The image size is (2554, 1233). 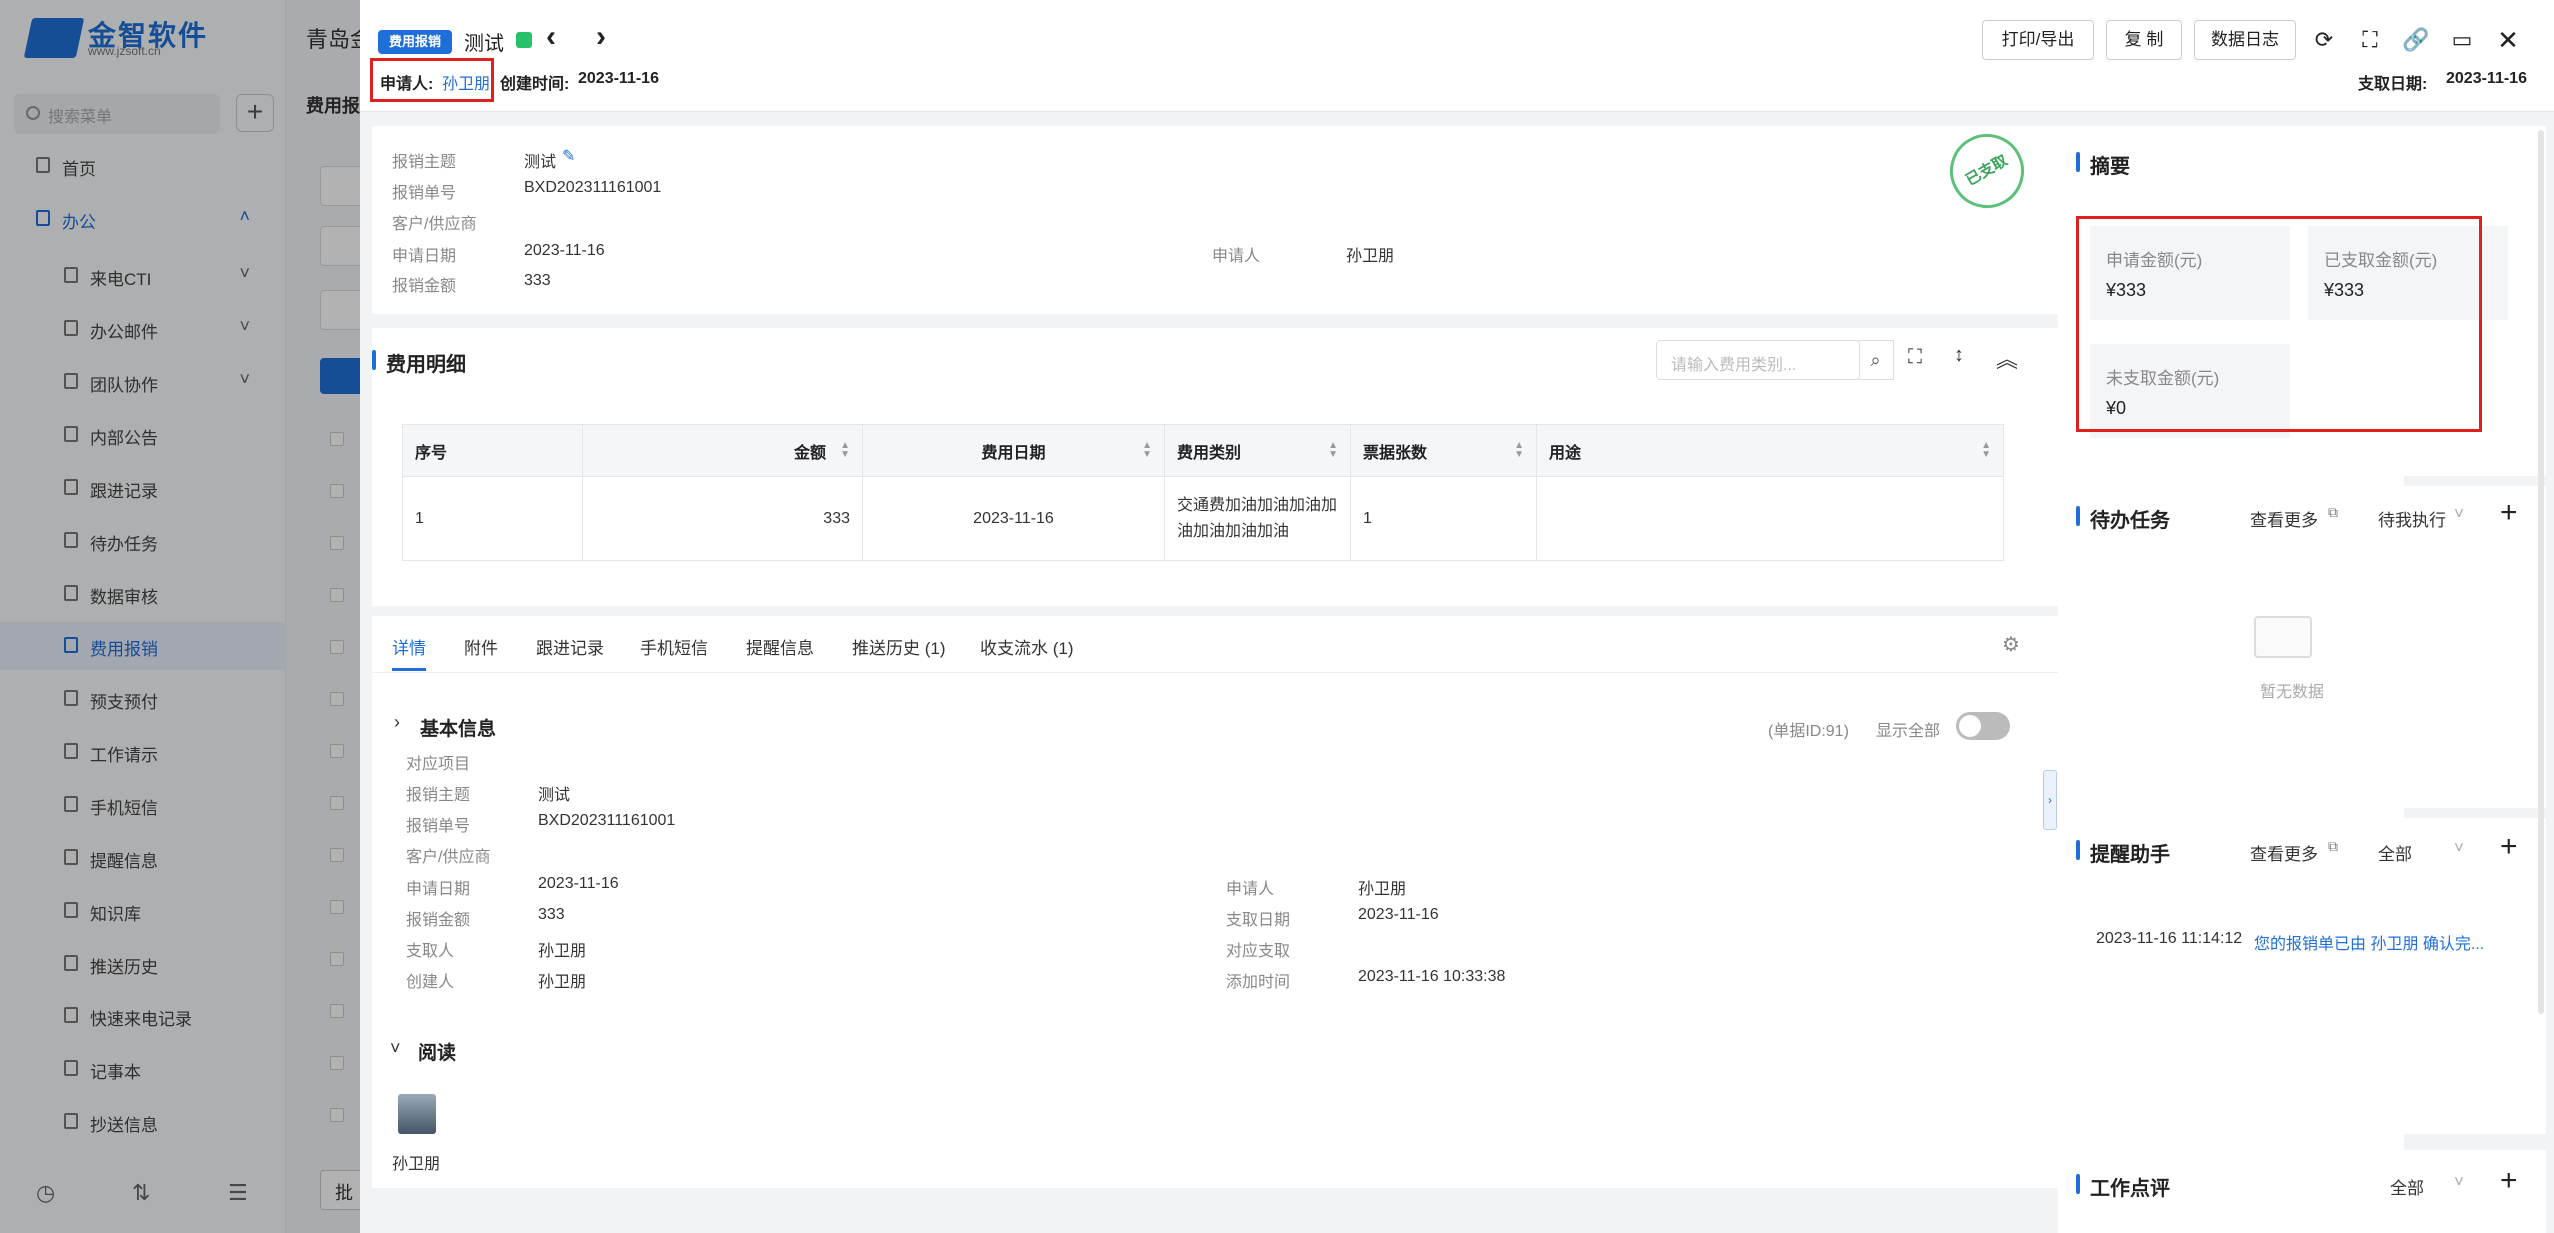 I want to click on toggle-knob, so click(x=1970, y=726).